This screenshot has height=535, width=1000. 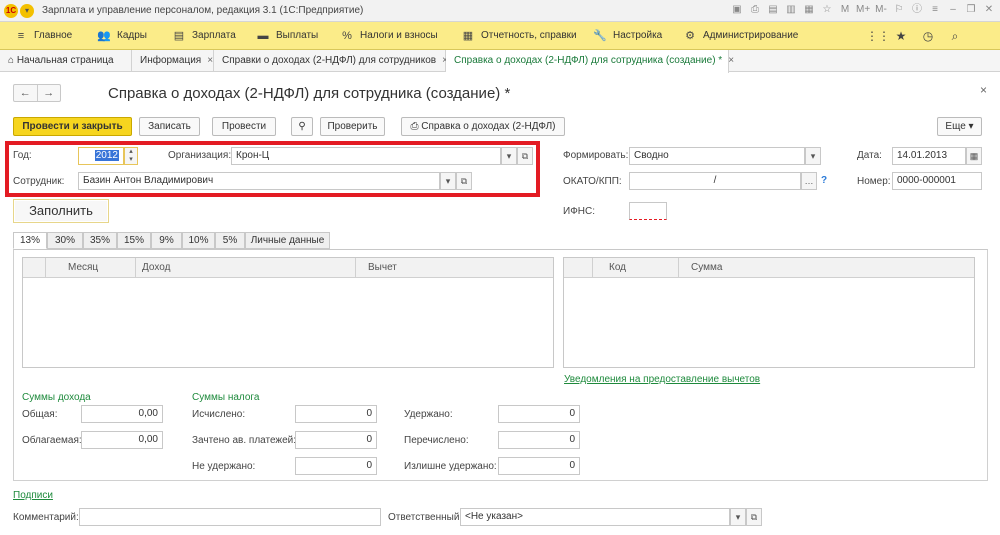 What do you see at coordinates (881, 10) in the screenshot?
I see `m-minus-icon: M-` at bounding box center [881, 10].